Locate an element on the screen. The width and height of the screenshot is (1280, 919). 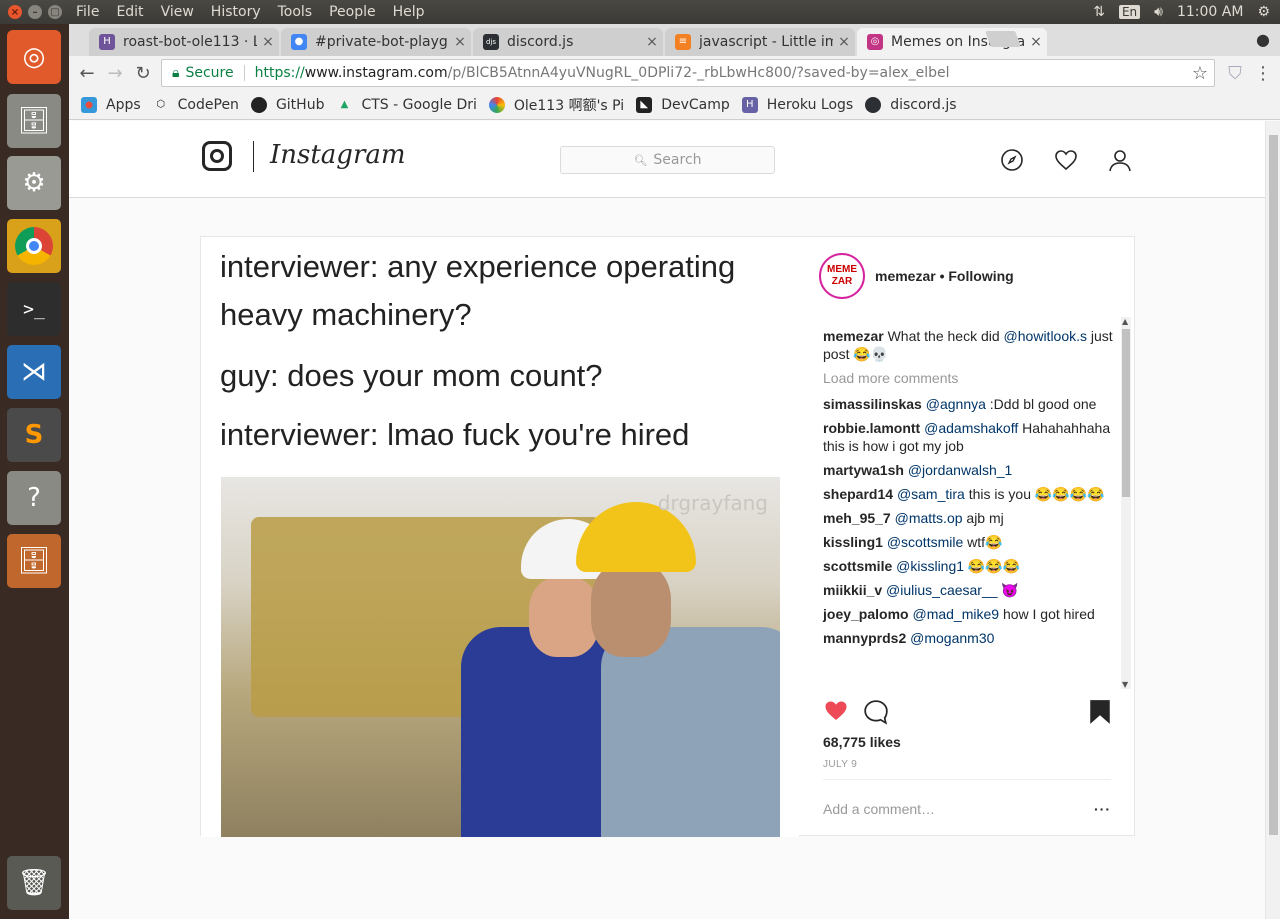
bookmark-apps: Apps is located at coordinates (111, 104).